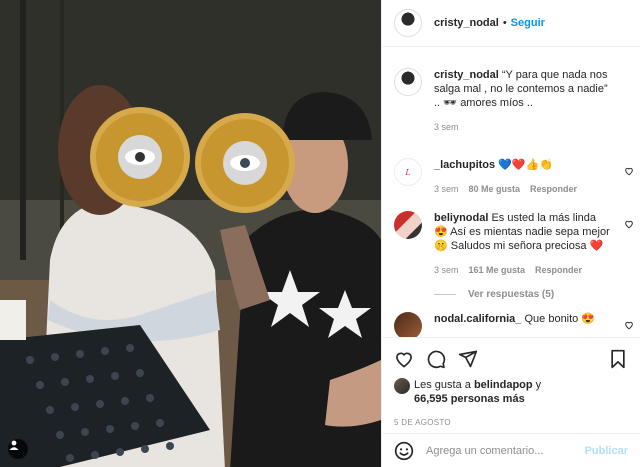 Image resolution: width=640 pixels, height=467 pixels. I want to click on avatar: L, so click(408, 172).